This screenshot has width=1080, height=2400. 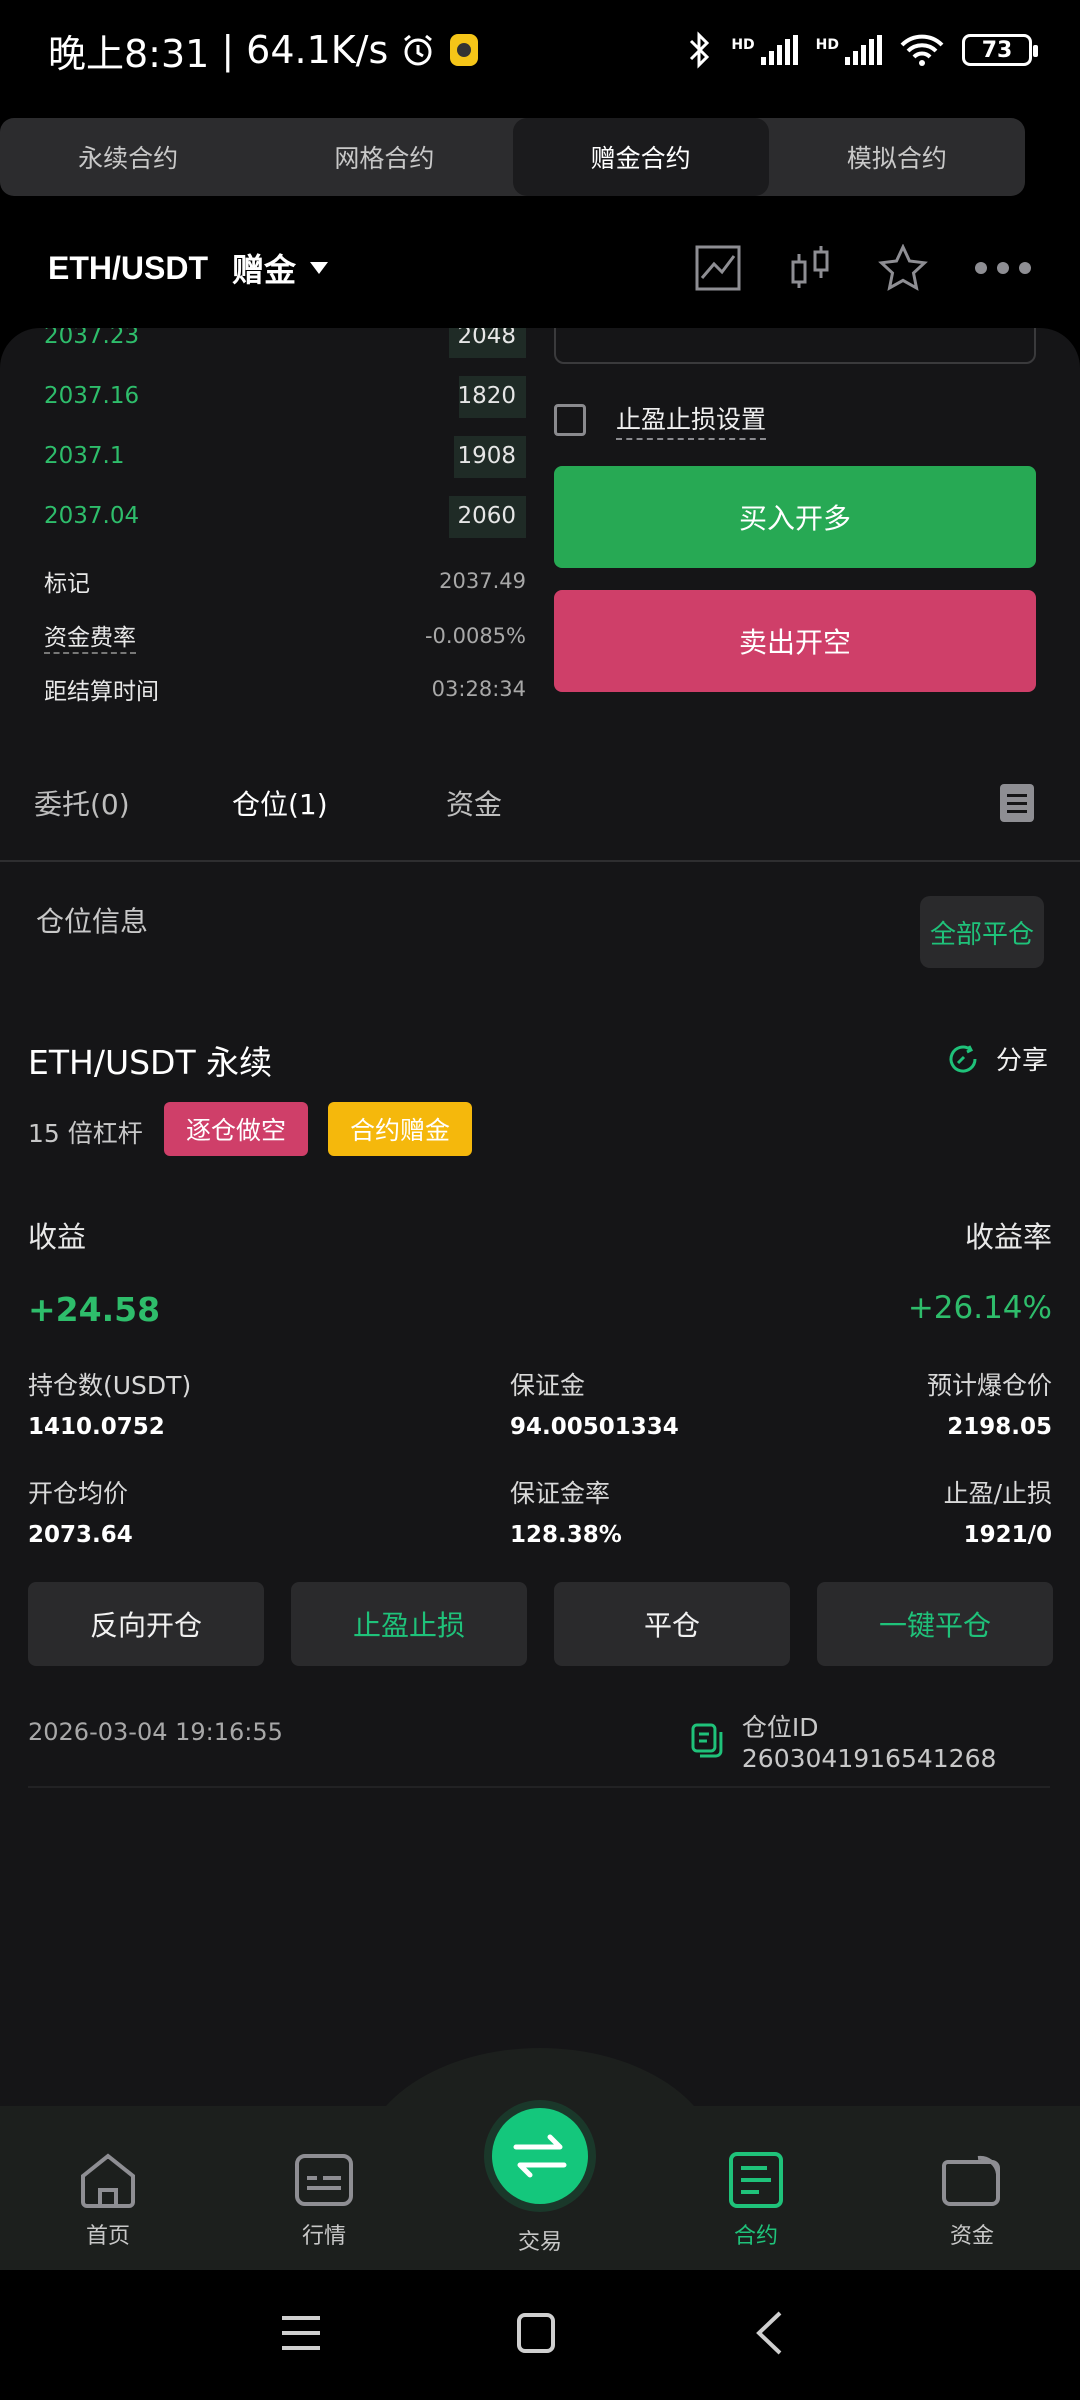 I want to click on reverse-open-button: 反向开仓, so click(x=146, y=1624).